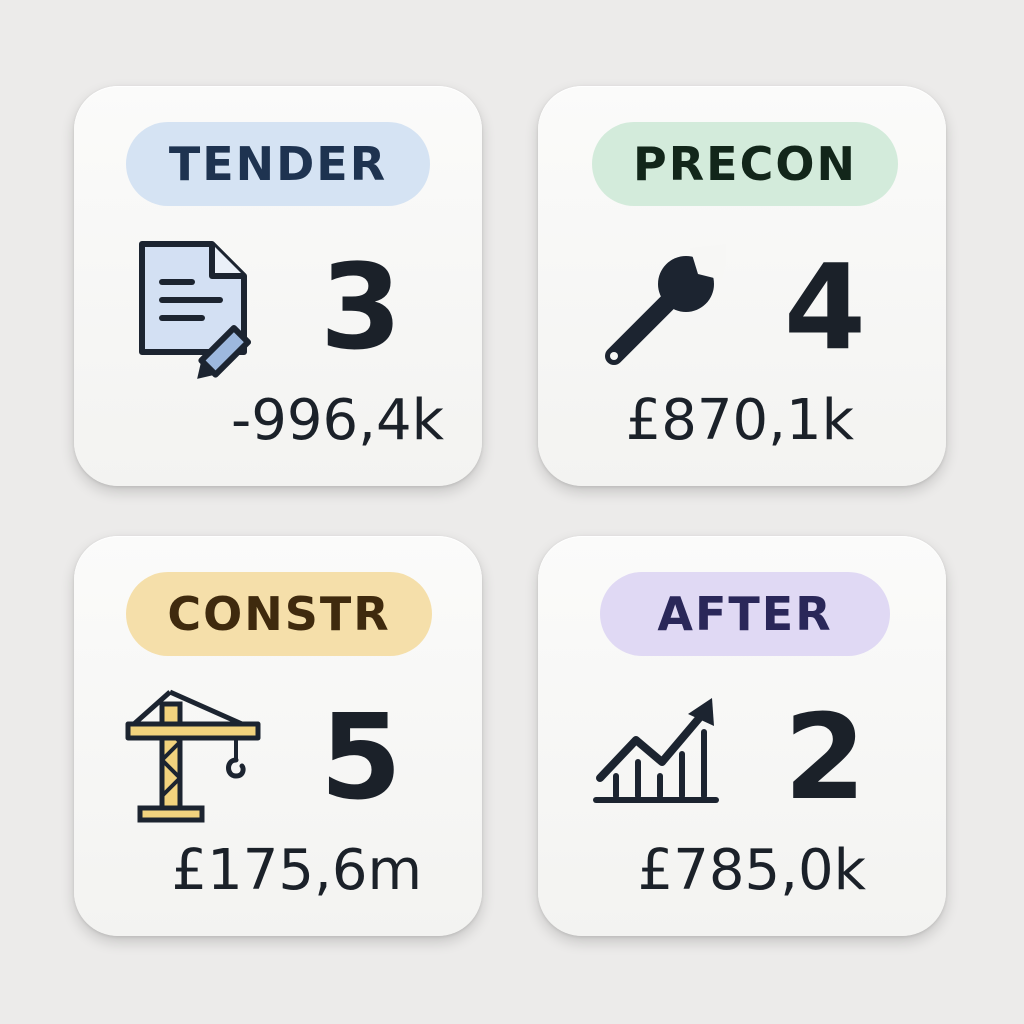  What do you see at coordinates (745, 164) in the screenshot?
I see `stage-label-precon: PRECON` at bounding box center [745, 164].